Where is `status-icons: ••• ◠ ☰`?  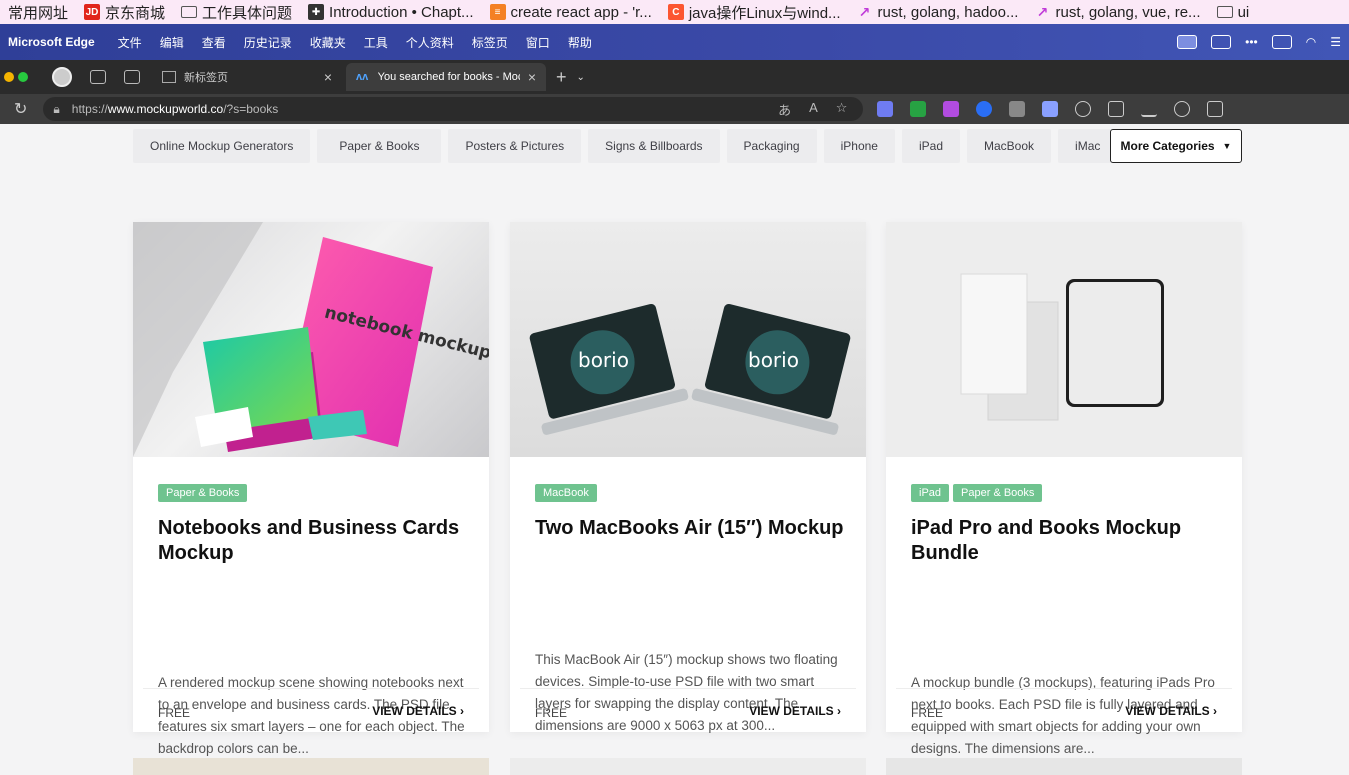 status-icons: ••• ◠ ☰ is located at coordinates (1263, 42).